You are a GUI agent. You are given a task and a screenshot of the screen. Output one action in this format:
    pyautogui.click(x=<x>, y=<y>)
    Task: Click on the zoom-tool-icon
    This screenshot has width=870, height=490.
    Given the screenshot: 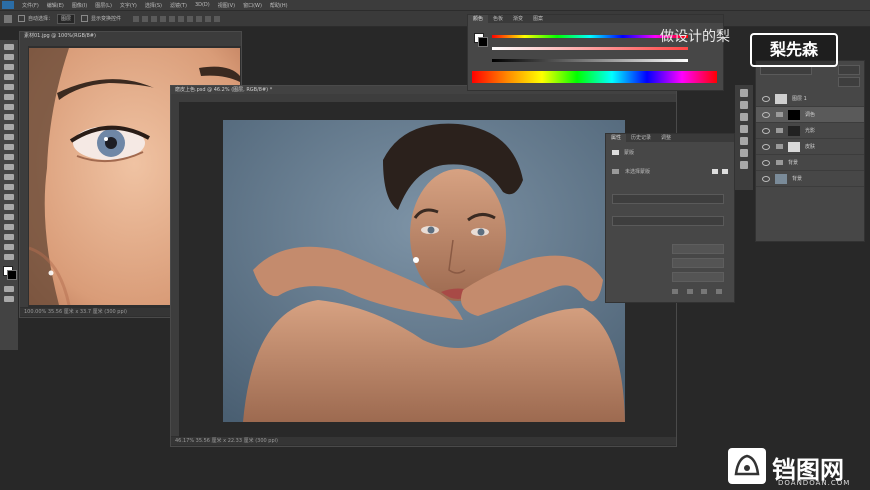 What is the action you would take?
    pyautogui.click(x=9, y=247)
    